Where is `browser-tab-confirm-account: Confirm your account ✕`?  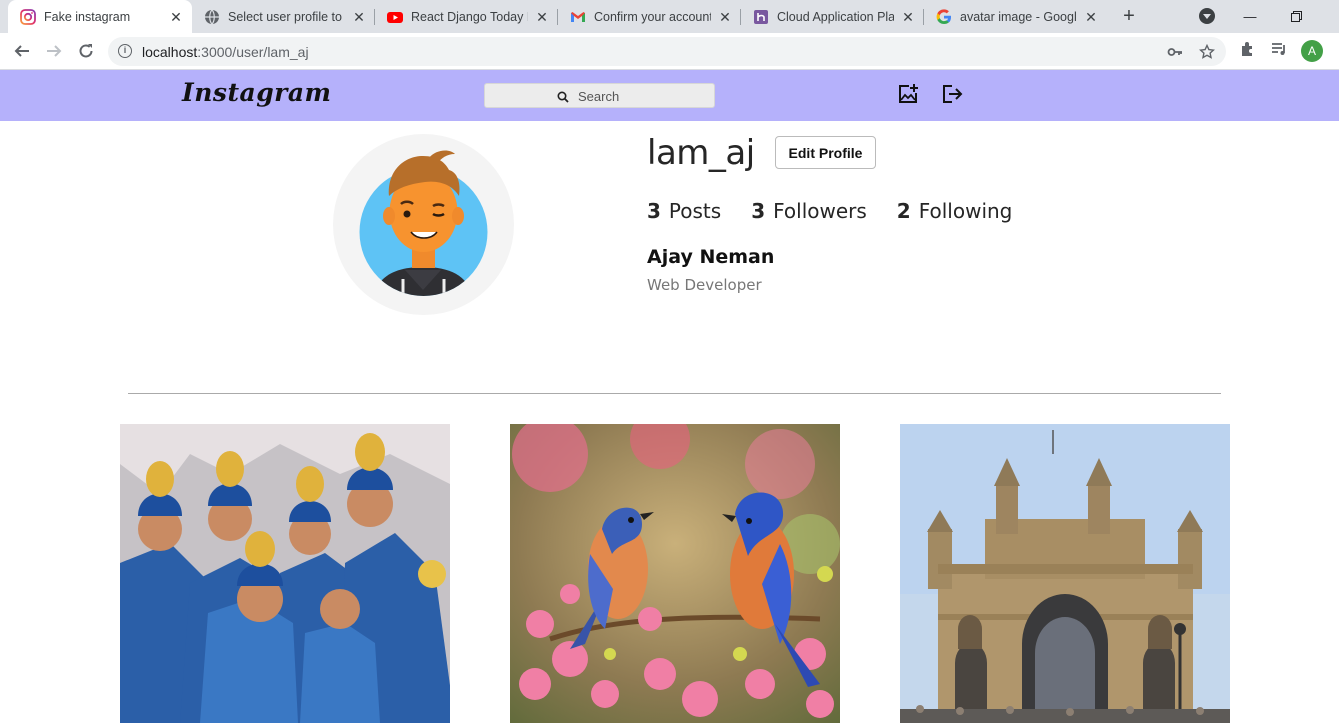 browser-tab-confirm-account: Confirm your account ✕ is located at coordinates (649, 16).